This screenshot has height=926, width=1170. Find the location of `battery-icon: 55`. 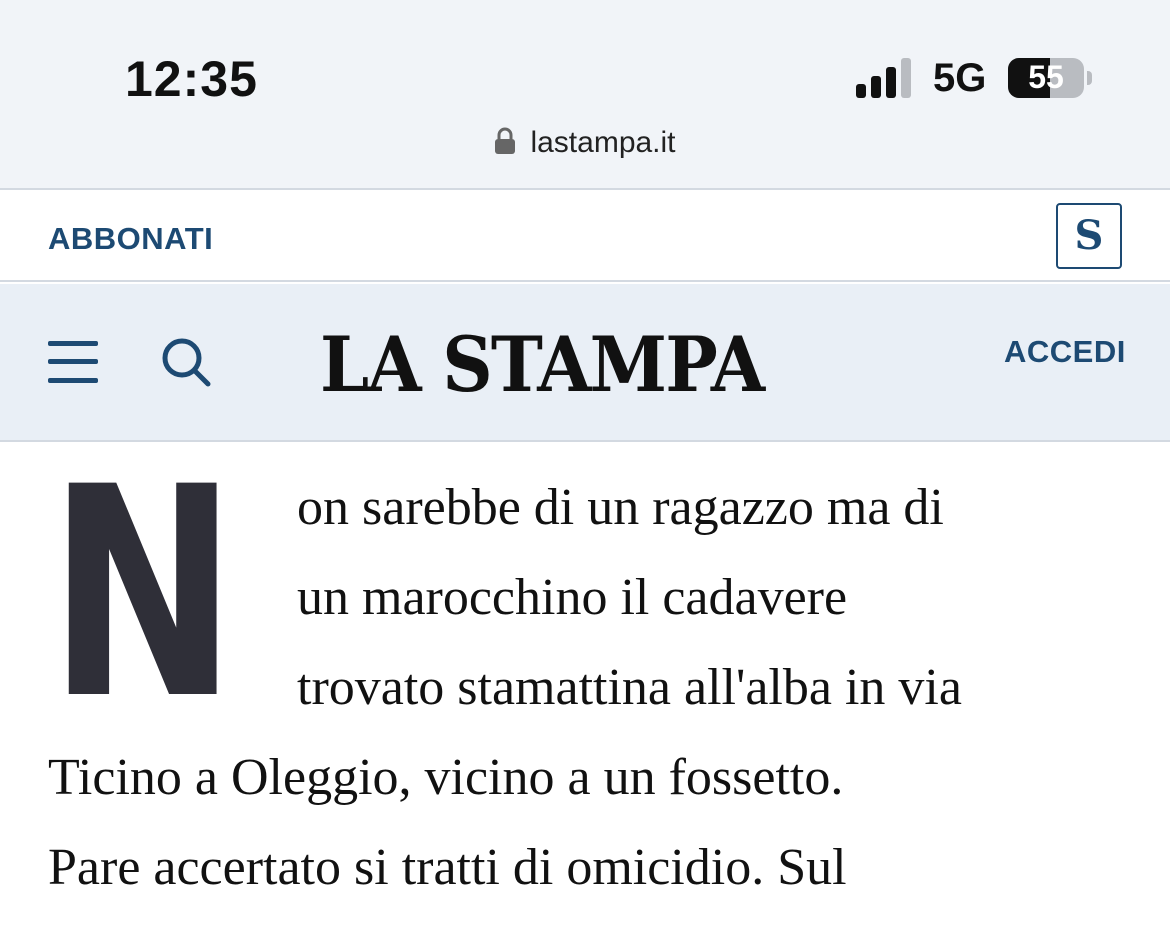

battery-icon: 55 is located at coordinates (1050, 78).